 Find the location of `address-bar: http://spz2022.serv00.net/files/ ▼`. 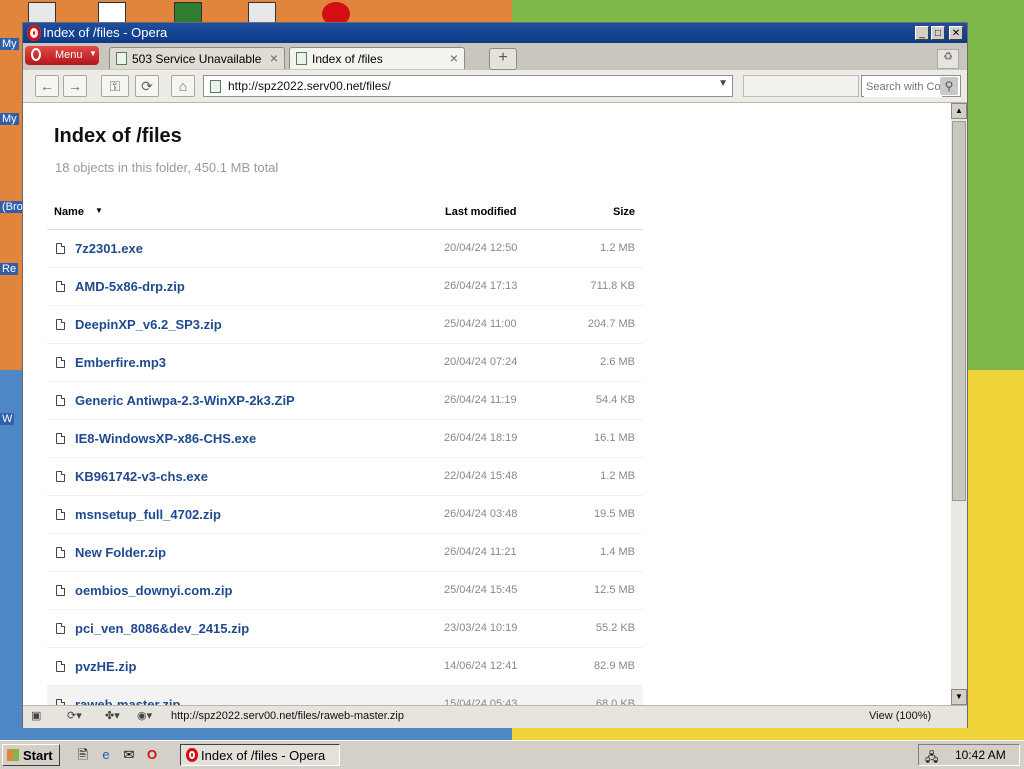

address-bar: http://spz2022.serv00.net/files/ ▼ is located at coordinates (468, 86).